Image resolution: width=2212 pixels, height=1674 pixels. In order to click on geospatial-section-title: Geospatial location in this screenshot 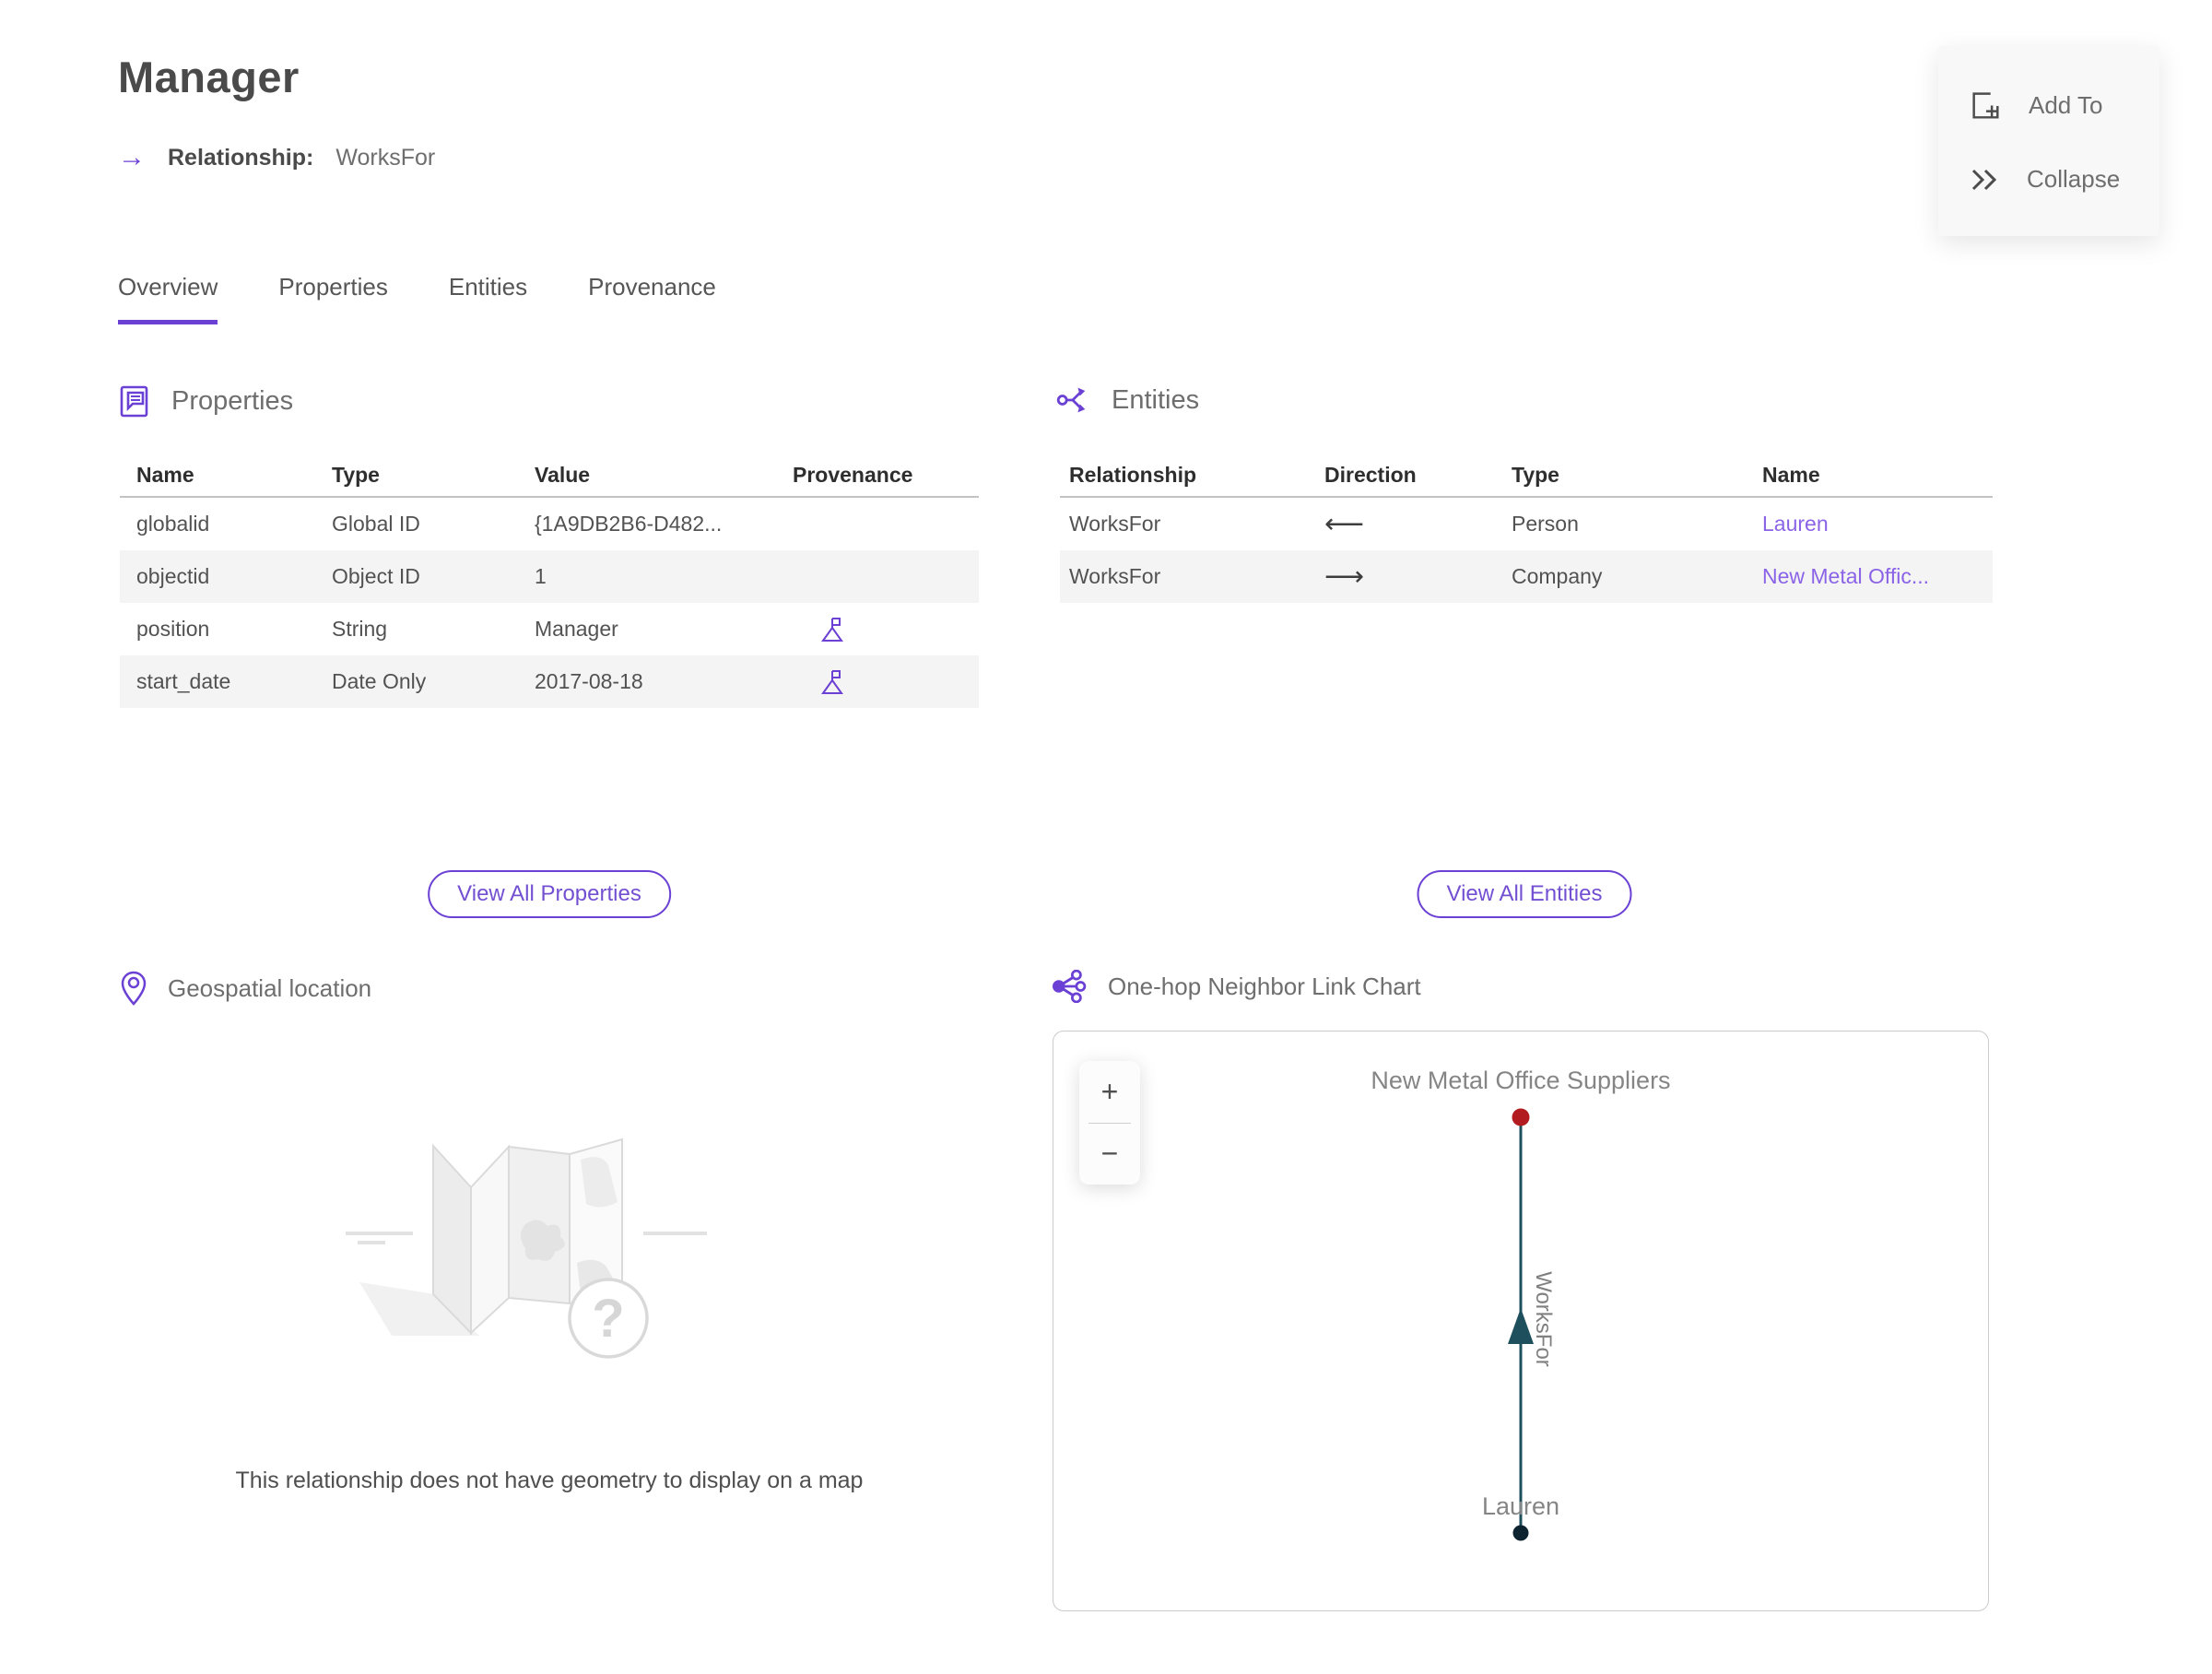, I will do `click(270, 987)`.